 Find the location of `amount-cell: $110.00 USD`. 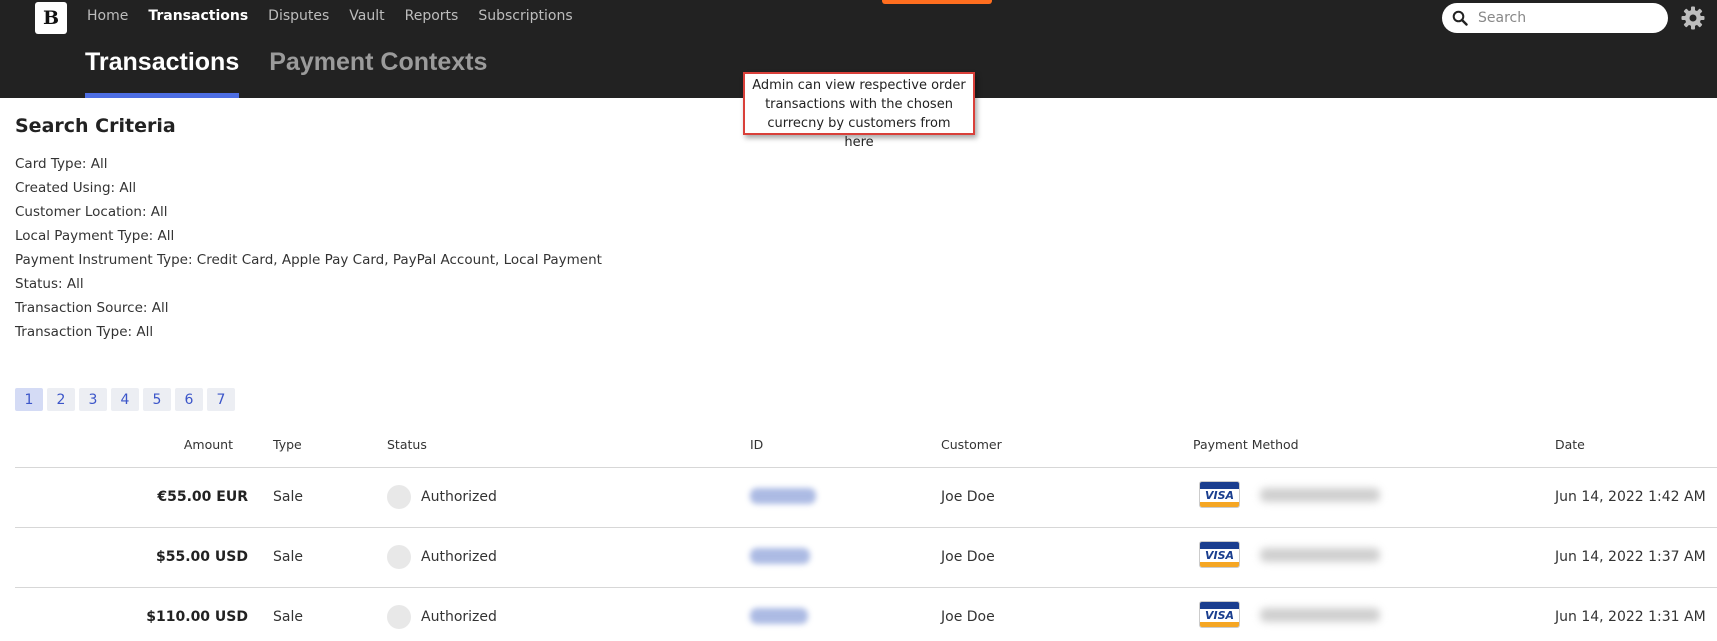

amount-cell: $110.00 USD is located at coordinates (197, 617).